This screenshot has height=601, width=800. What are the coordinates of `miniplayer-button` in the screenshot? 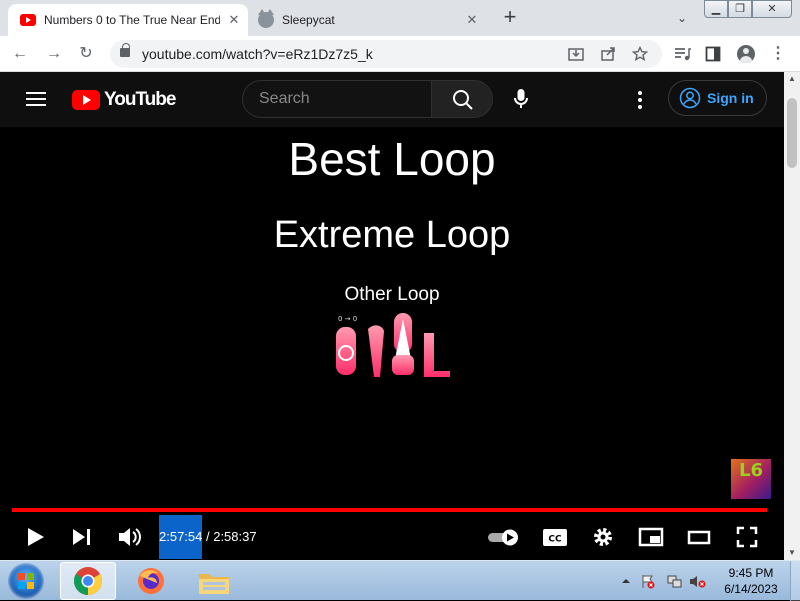 It's located at (651, 537).